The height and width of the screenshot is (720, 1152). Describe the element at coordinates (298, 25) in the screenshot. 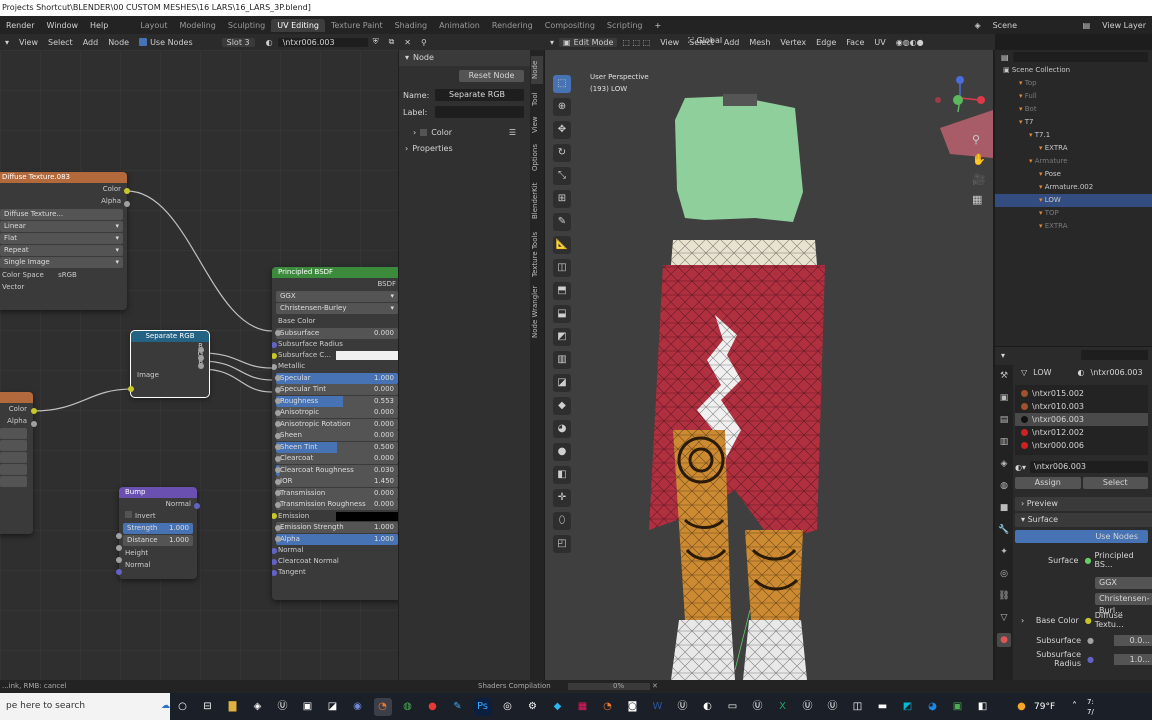

I see `tab-uv-editing: UV Editing` at that location.